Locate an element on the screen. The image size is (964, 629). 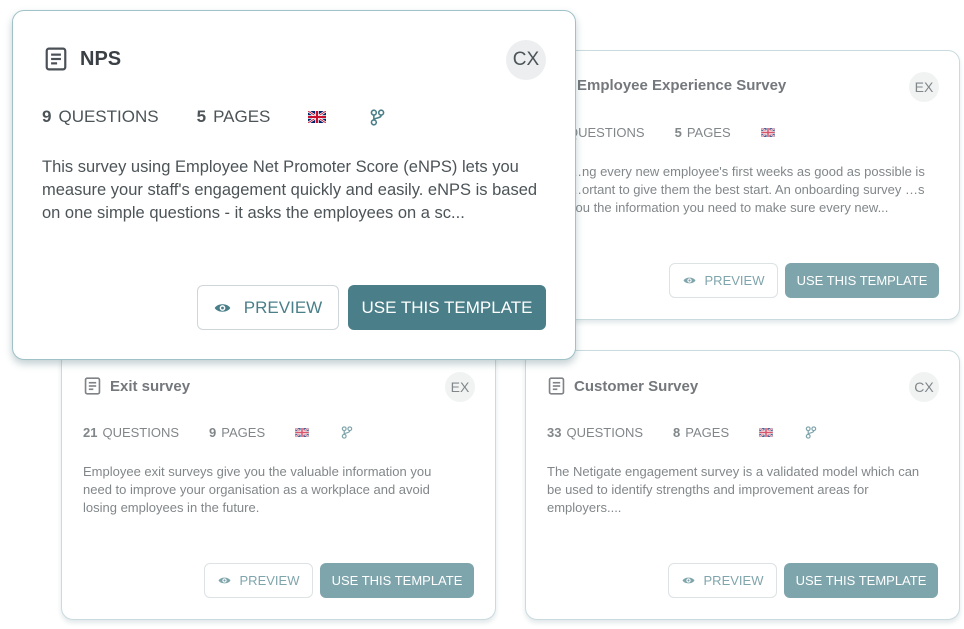
card-title-row: Customer Survey is located at coordinates (623, 386).